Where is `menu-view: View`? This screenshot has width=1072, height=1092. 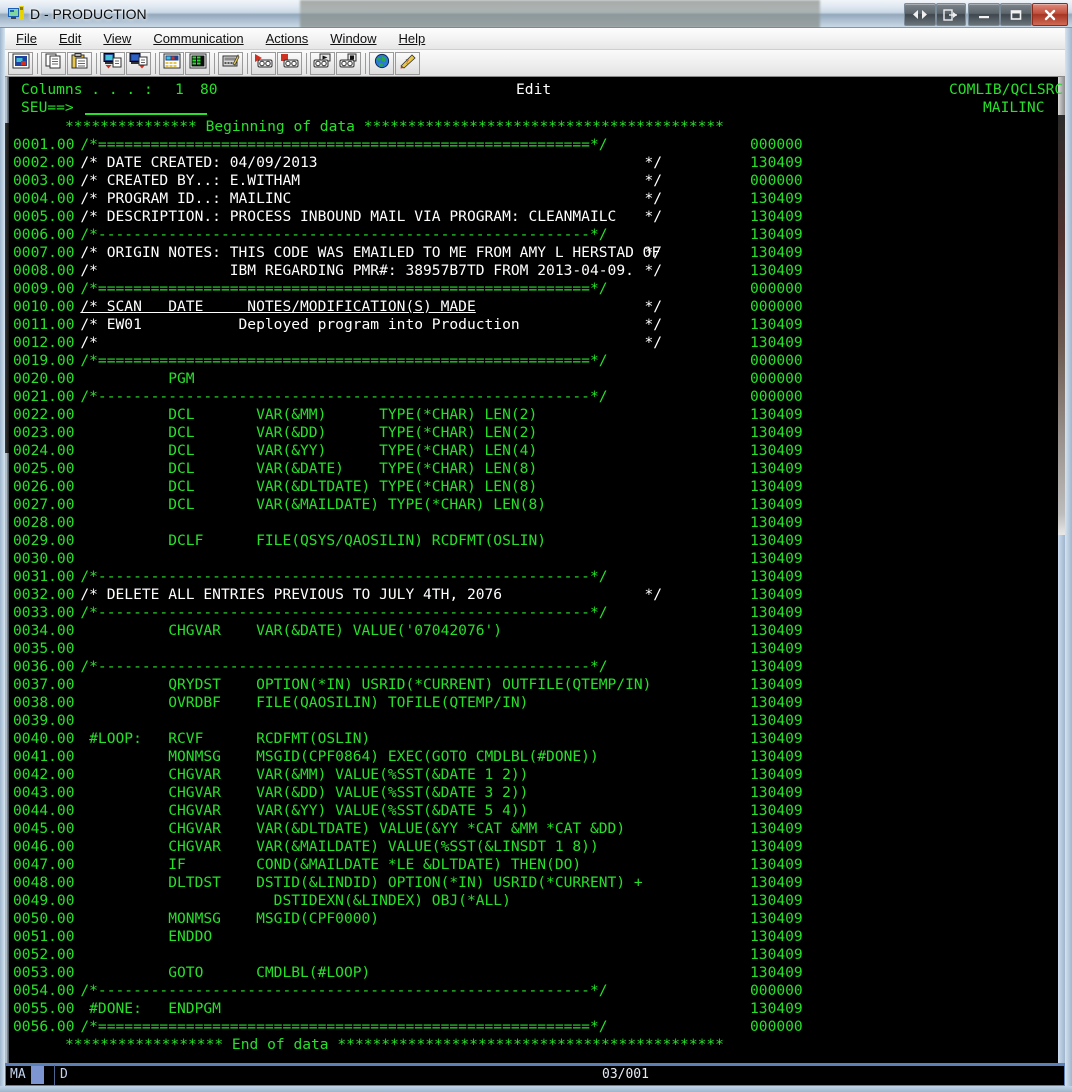 menu-view: View is located at coordinates (117, 38).